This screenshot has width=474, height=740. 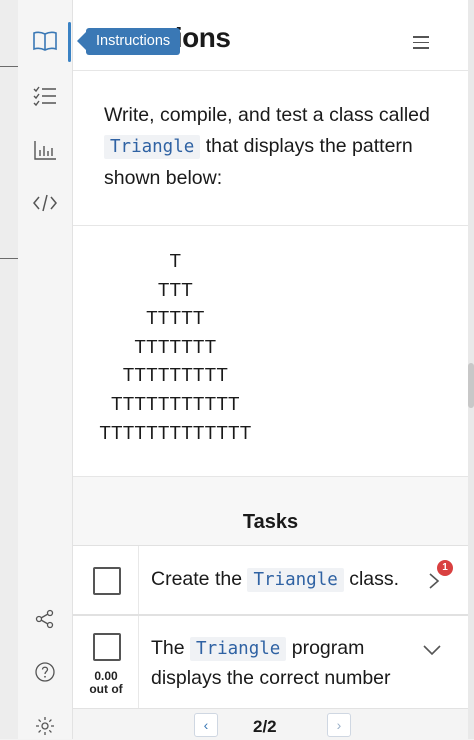 I want to click on pagination-bar: ‹ 2/2 ›, so click(x=270, y=724).